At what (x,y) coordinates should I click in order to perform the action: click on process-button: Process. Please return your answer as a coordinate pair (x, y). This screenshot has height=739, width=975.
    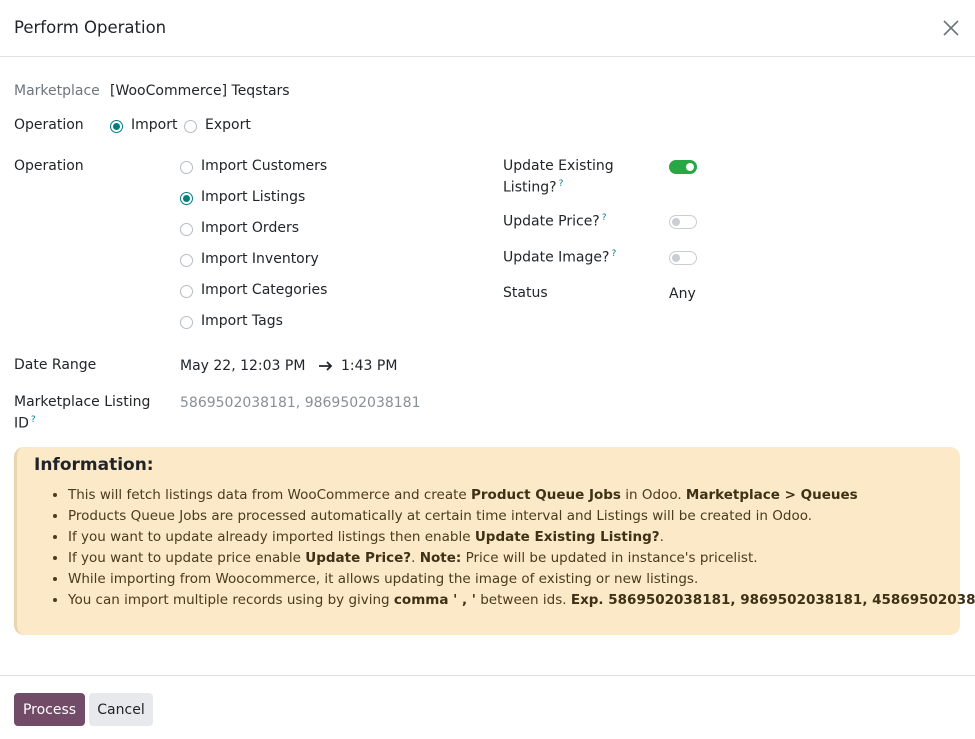
    Looking at the image, I should click on (49, 709).